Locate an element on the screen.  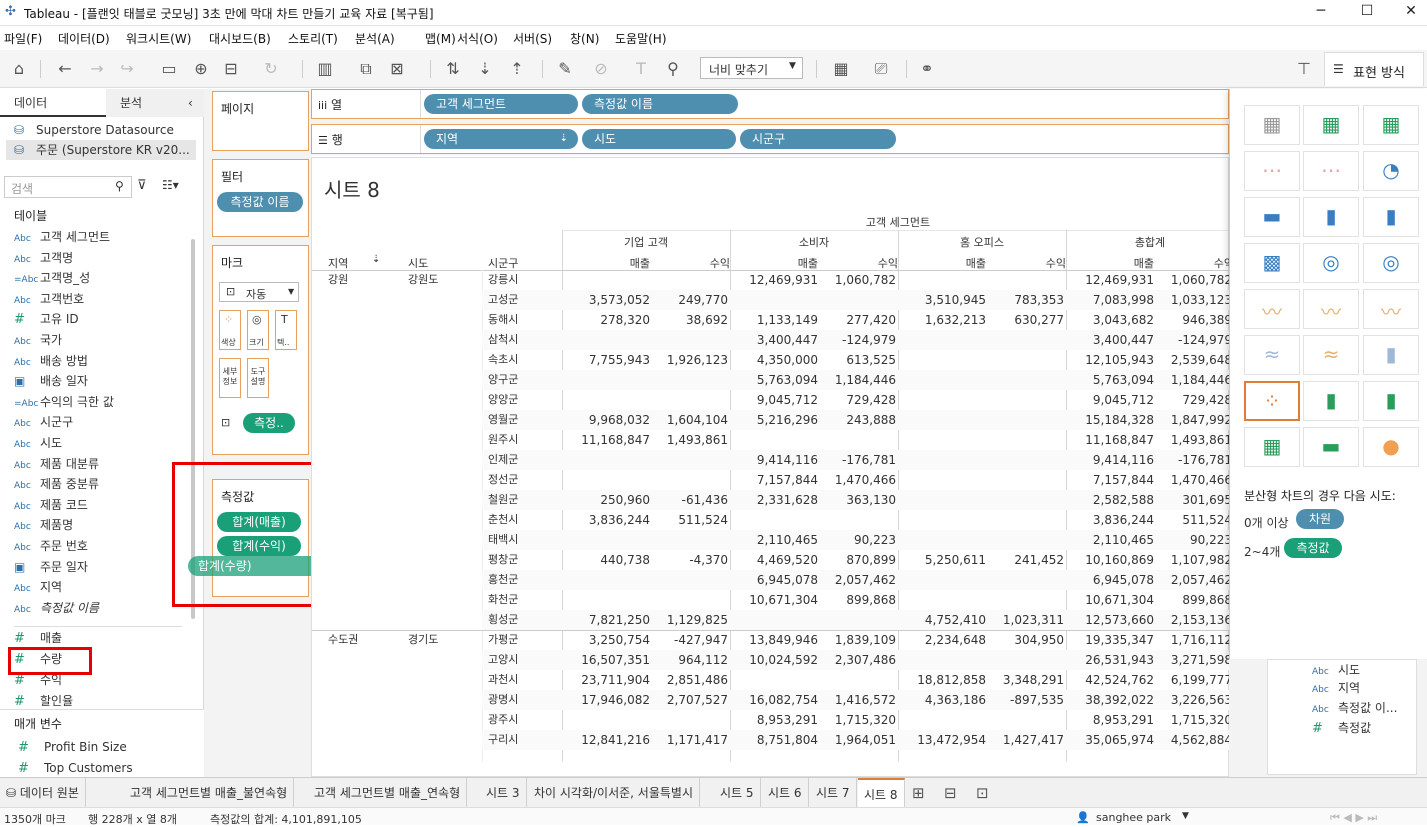
refresh-icon: ↻ is located at coordinates (271, 69).